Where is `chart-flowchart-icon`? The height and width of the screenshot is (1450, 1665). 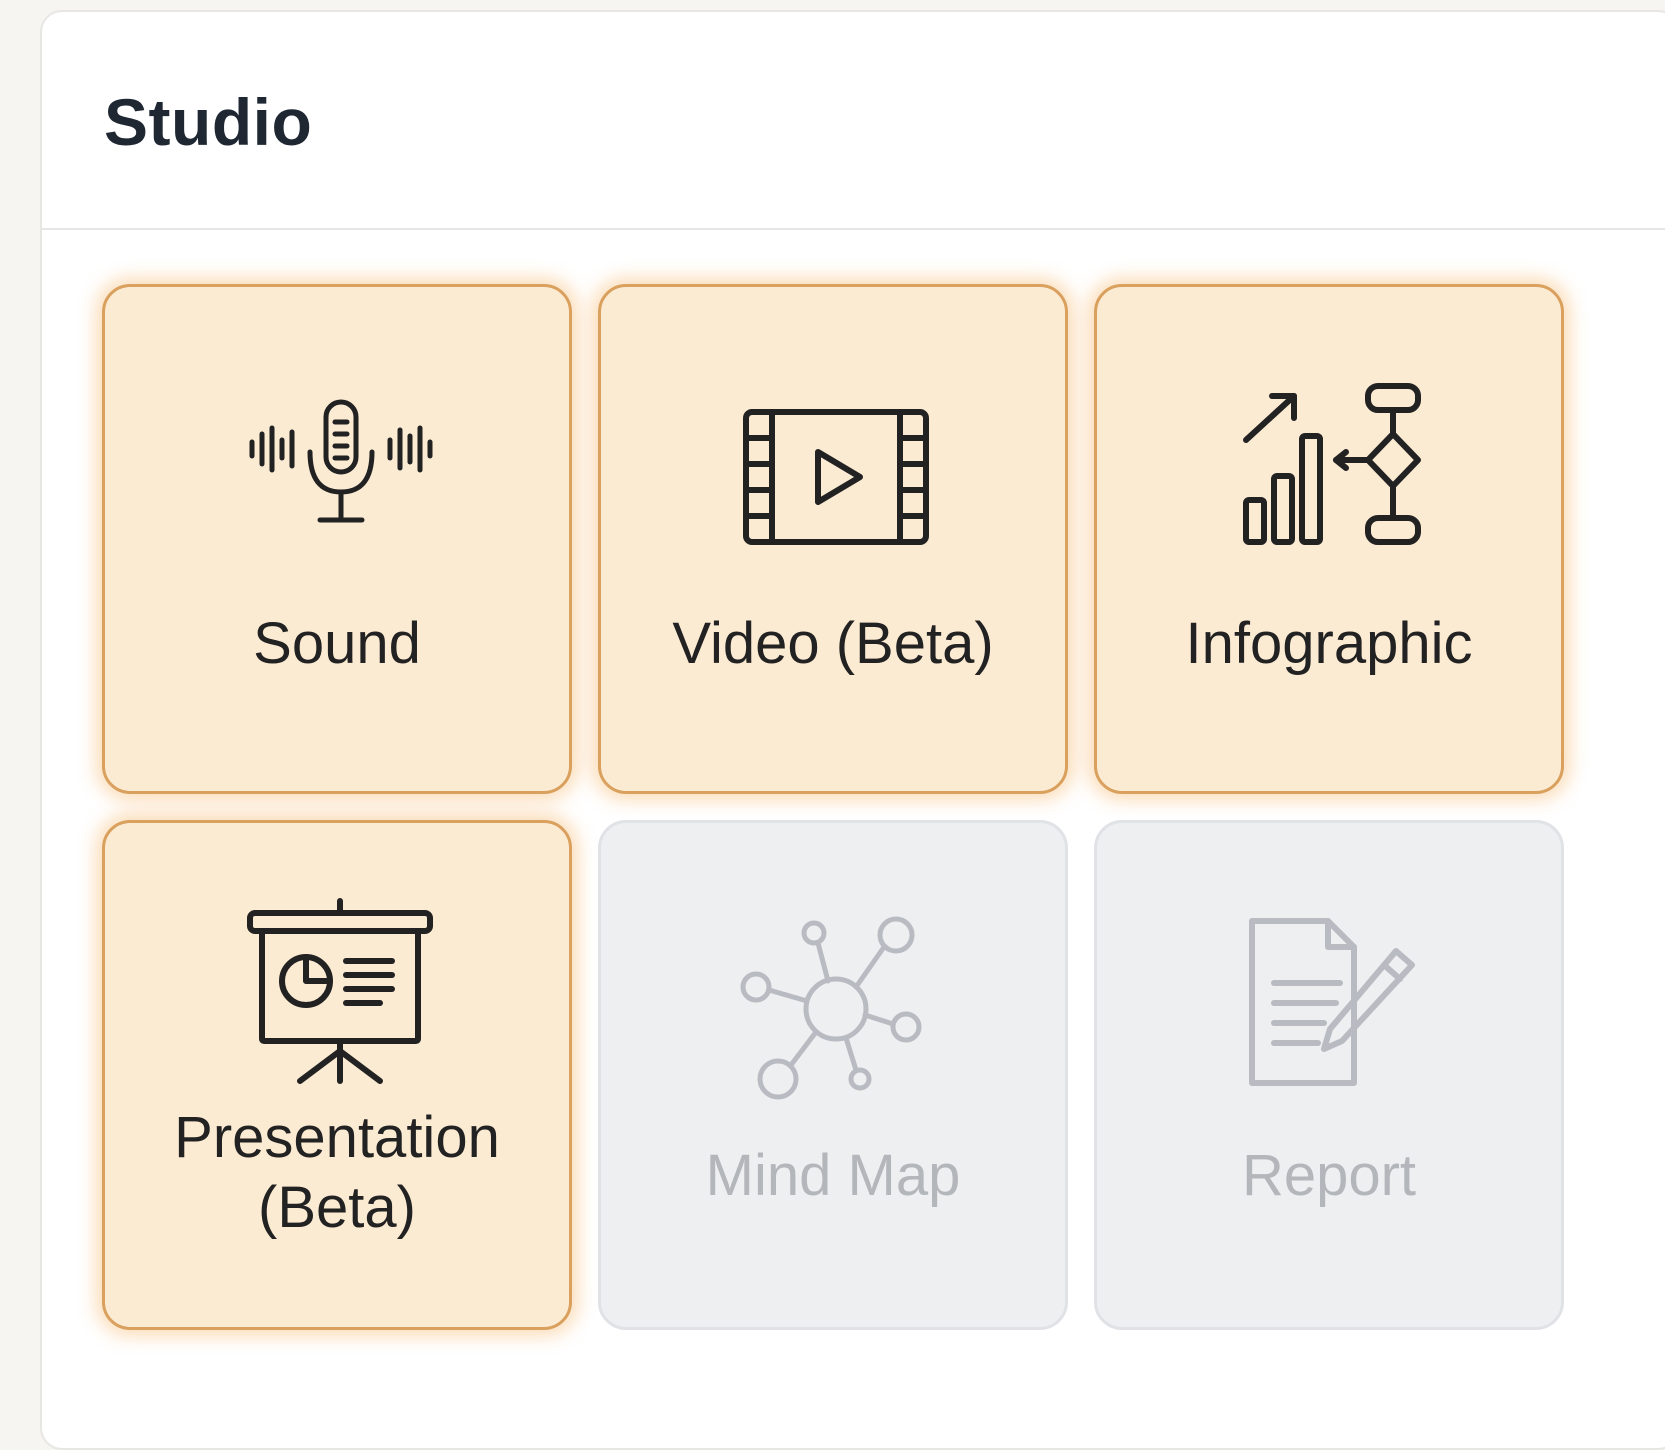 chart-flowchart-icon is located at coordinates (1332, 464).